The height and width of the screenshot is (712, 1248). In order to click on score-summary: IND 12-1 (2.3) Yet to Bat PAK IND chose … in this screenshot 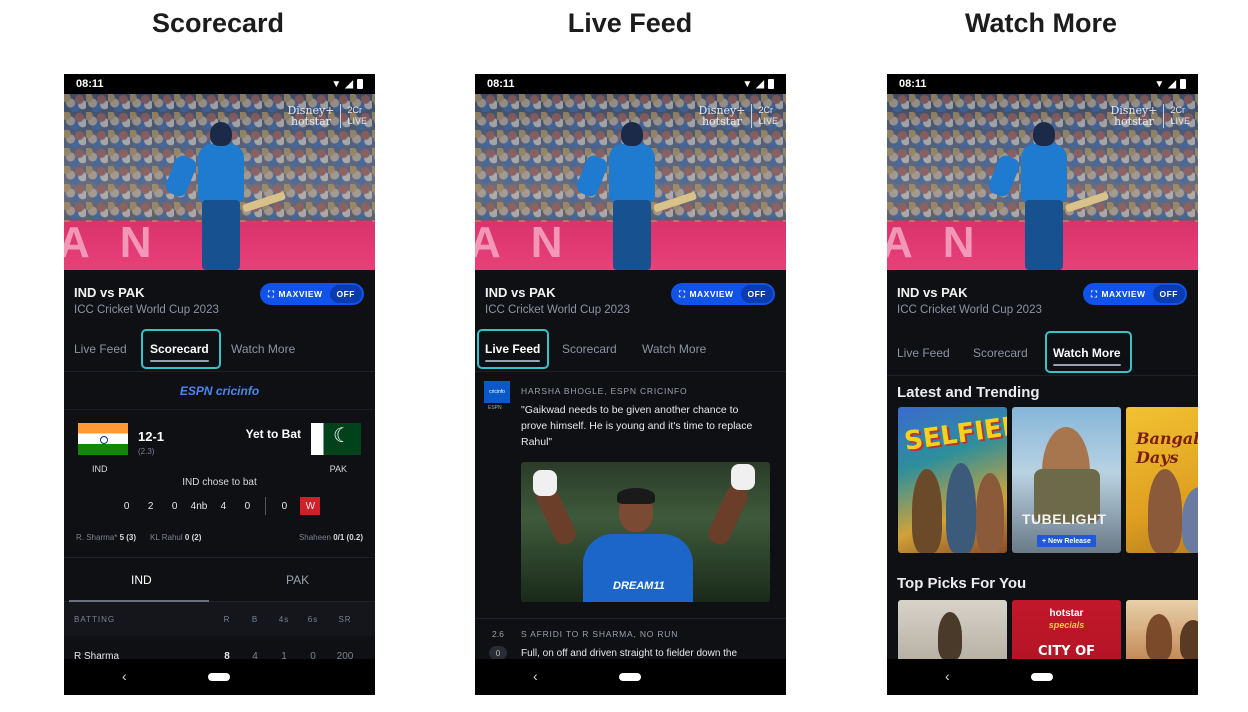, I will do `click(219, 484)`.